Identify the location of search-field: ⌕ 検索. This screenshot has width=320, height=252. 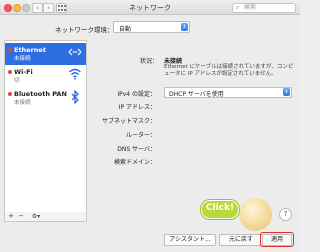
(264, 8).